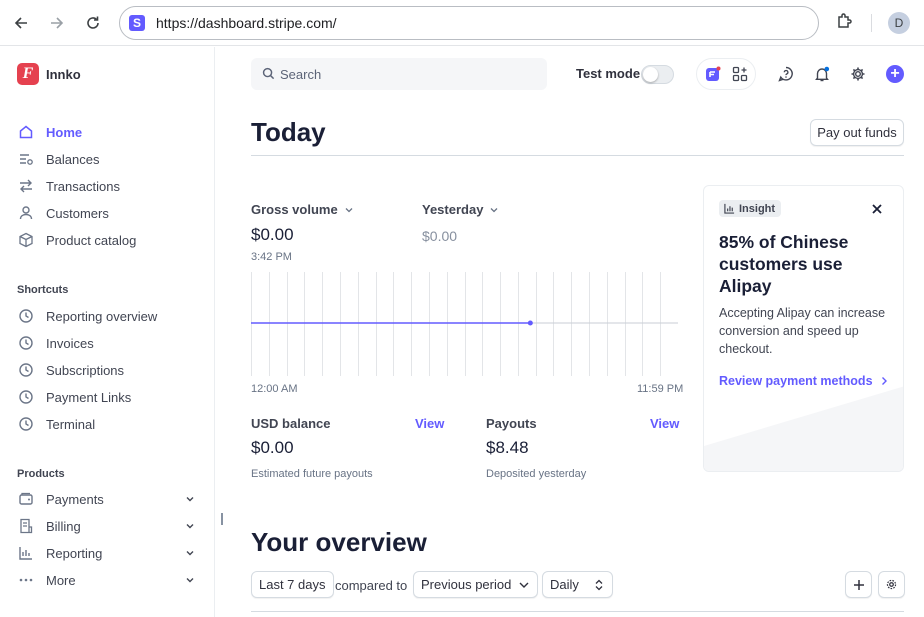 The image size is (924, 617). I want to click on sidebar-item-label: Payments, so click(75, 499).